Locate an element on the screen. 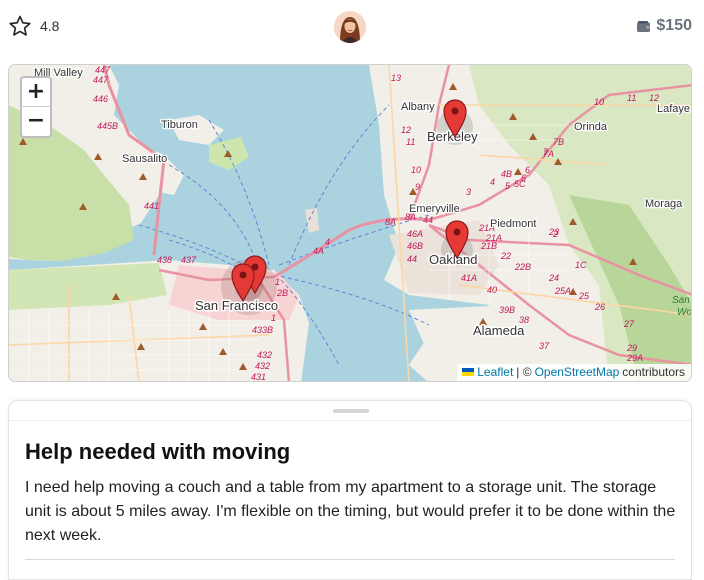  attribution-contributors: contributors is located at coordinates (653, 372).